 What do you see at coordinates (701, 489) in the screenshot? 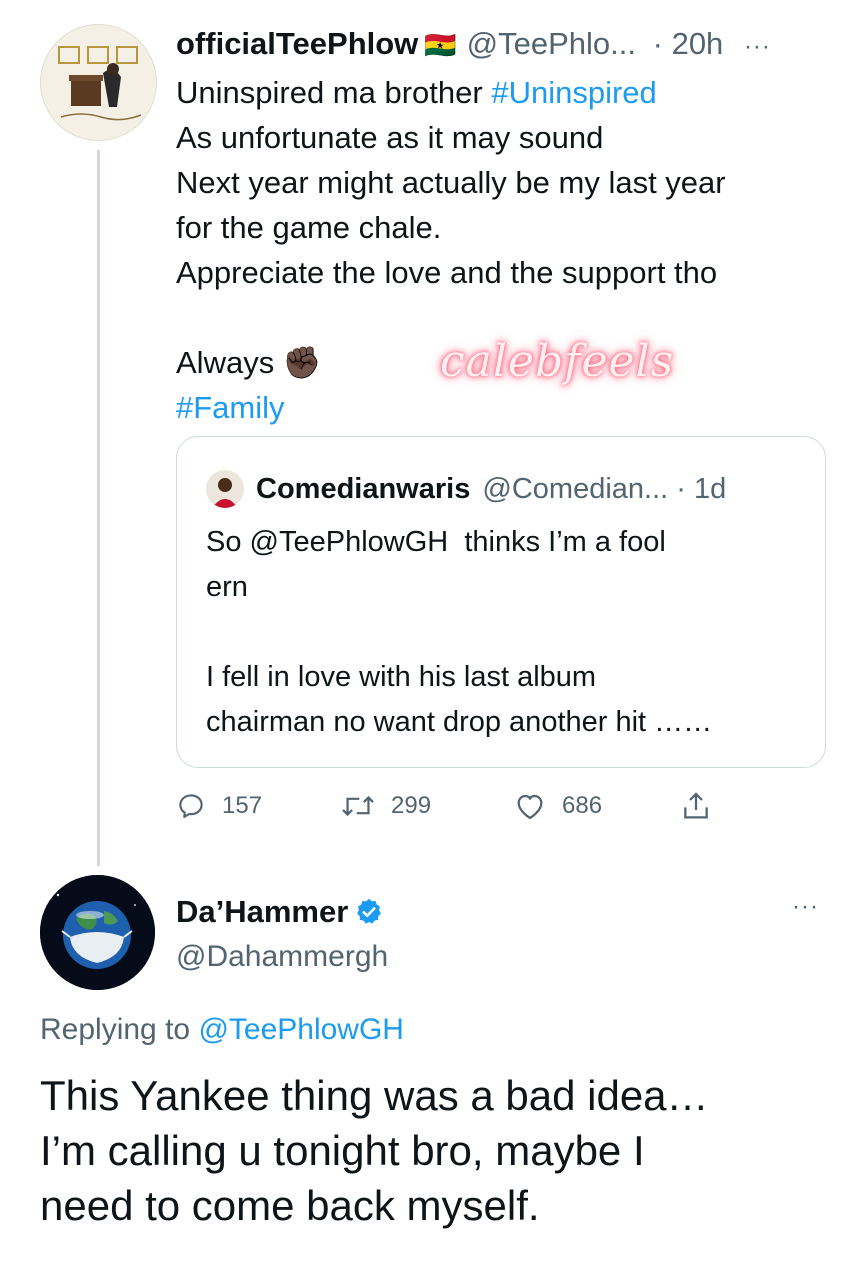
I see `quoted-tweet-timestamp: · 1d` at bounding box center [701, 489].